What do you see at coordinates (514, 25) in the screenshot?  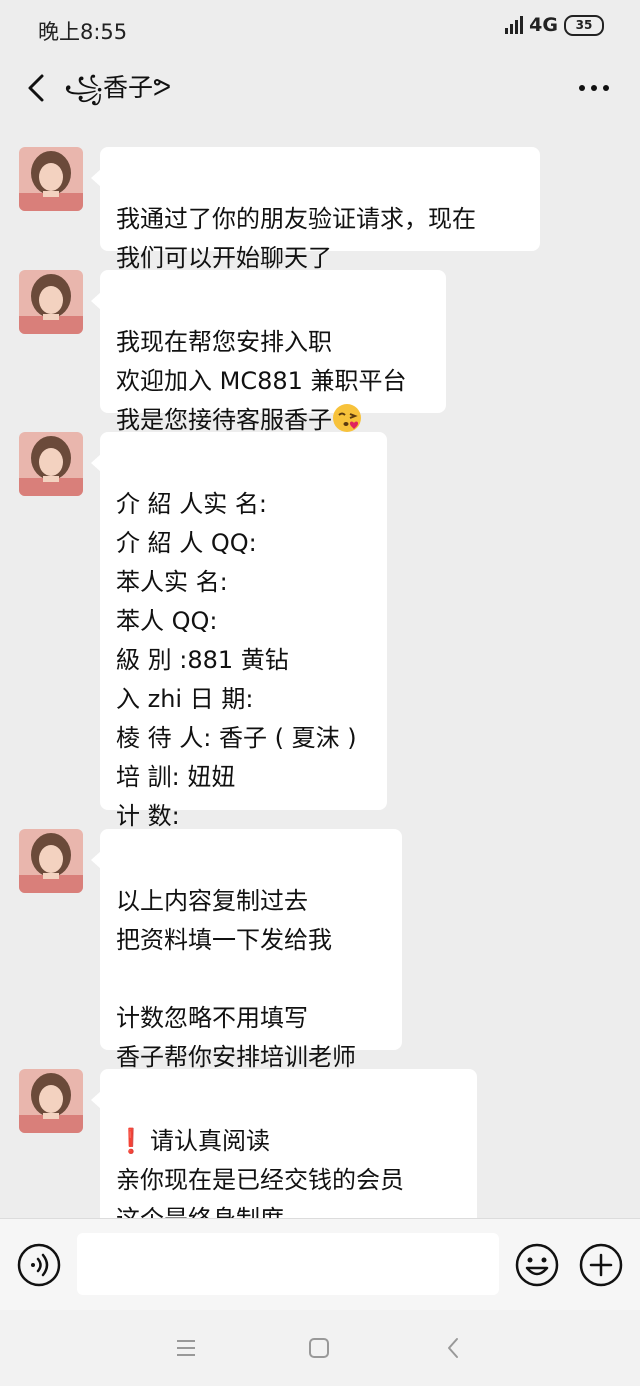 I see `signal-icon` at bounding box center [514, 25].